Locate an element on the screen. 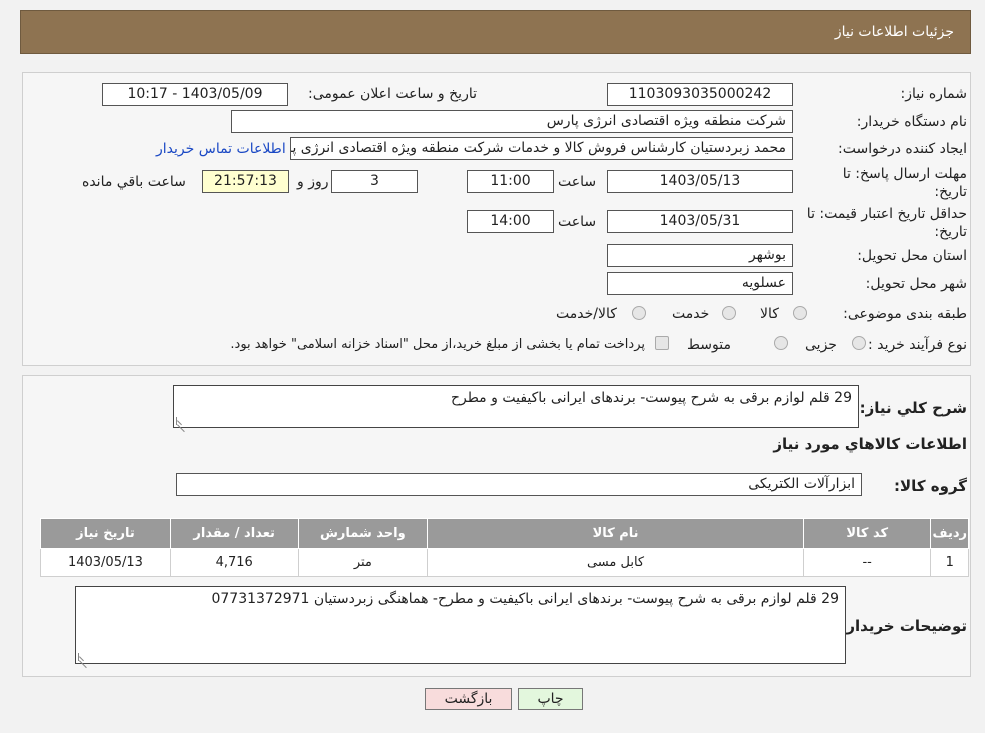  category-option-service: خدمت is located at coordinates (691, 314).